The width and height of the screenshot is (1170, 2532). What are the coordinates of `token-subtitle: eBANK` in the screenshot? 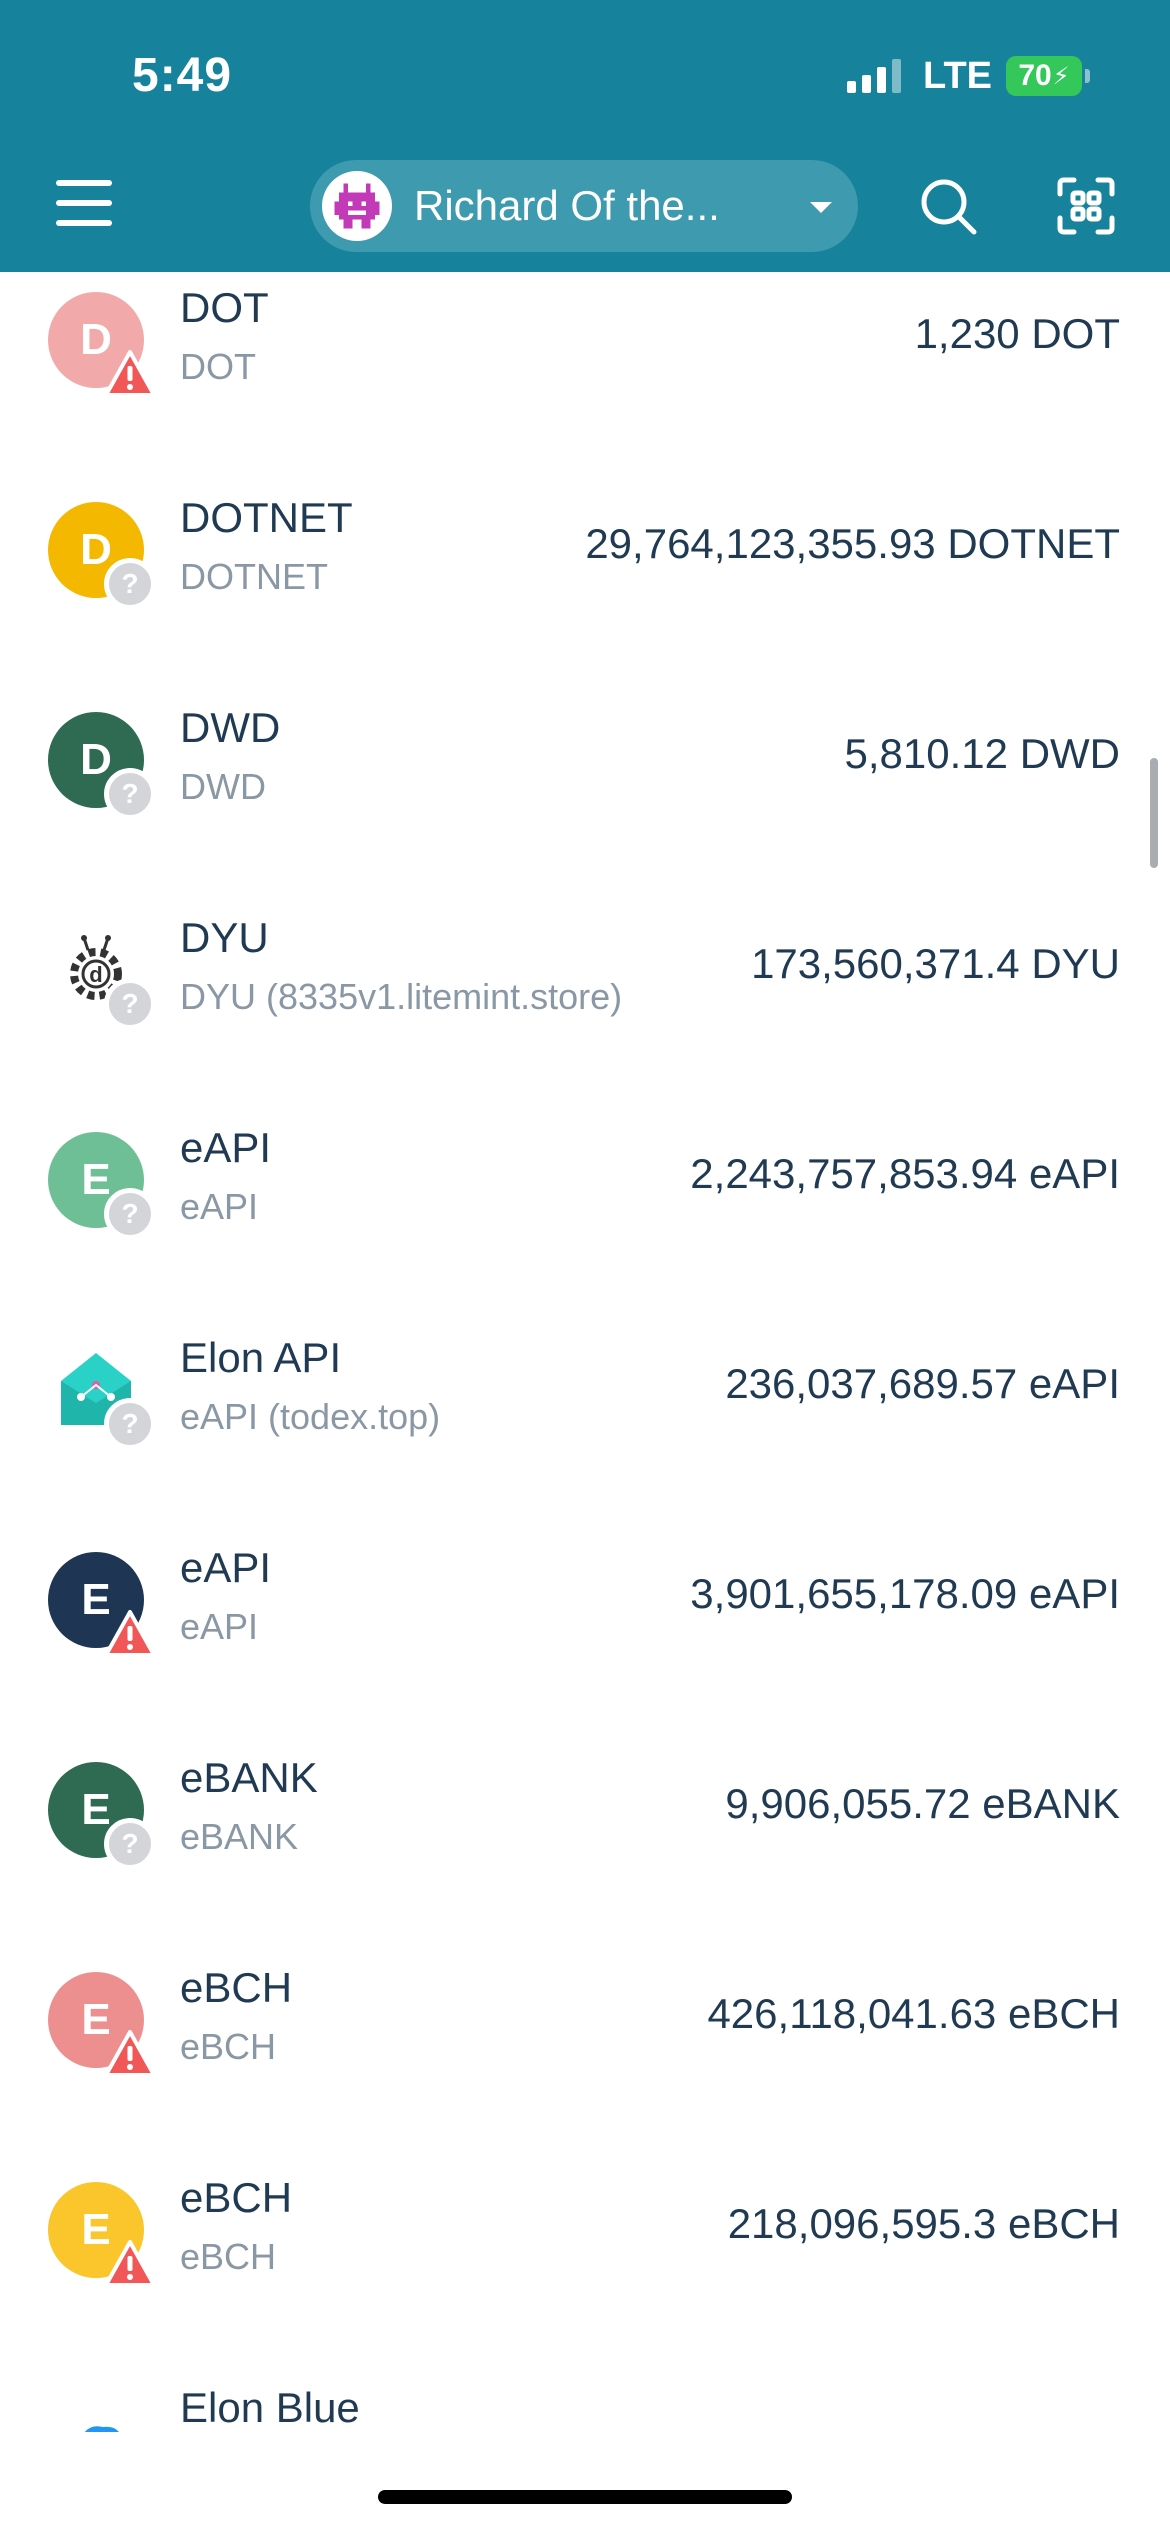 It's located at (239, 1836).